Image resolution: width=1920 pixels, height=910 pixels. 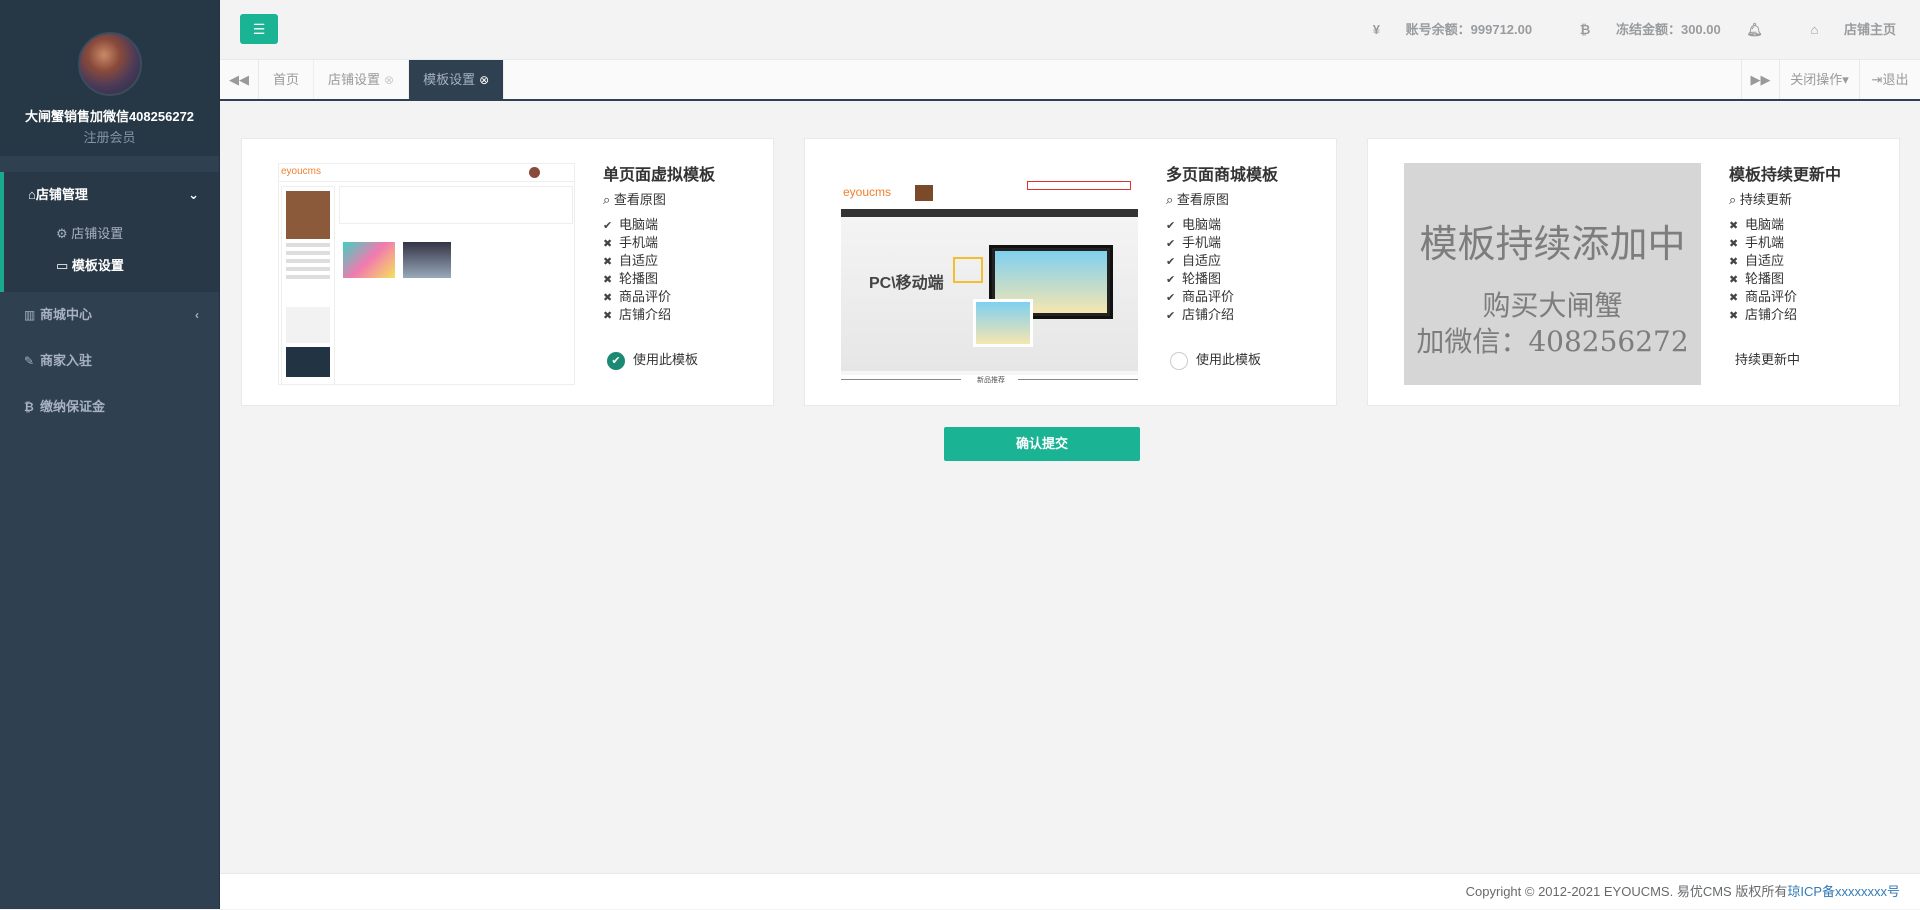 What do you see at coordinates (457, 79) in the screenshot?
I see `tab-template-settings: 模板设置 ⊗` at bounding box center [457, 79].